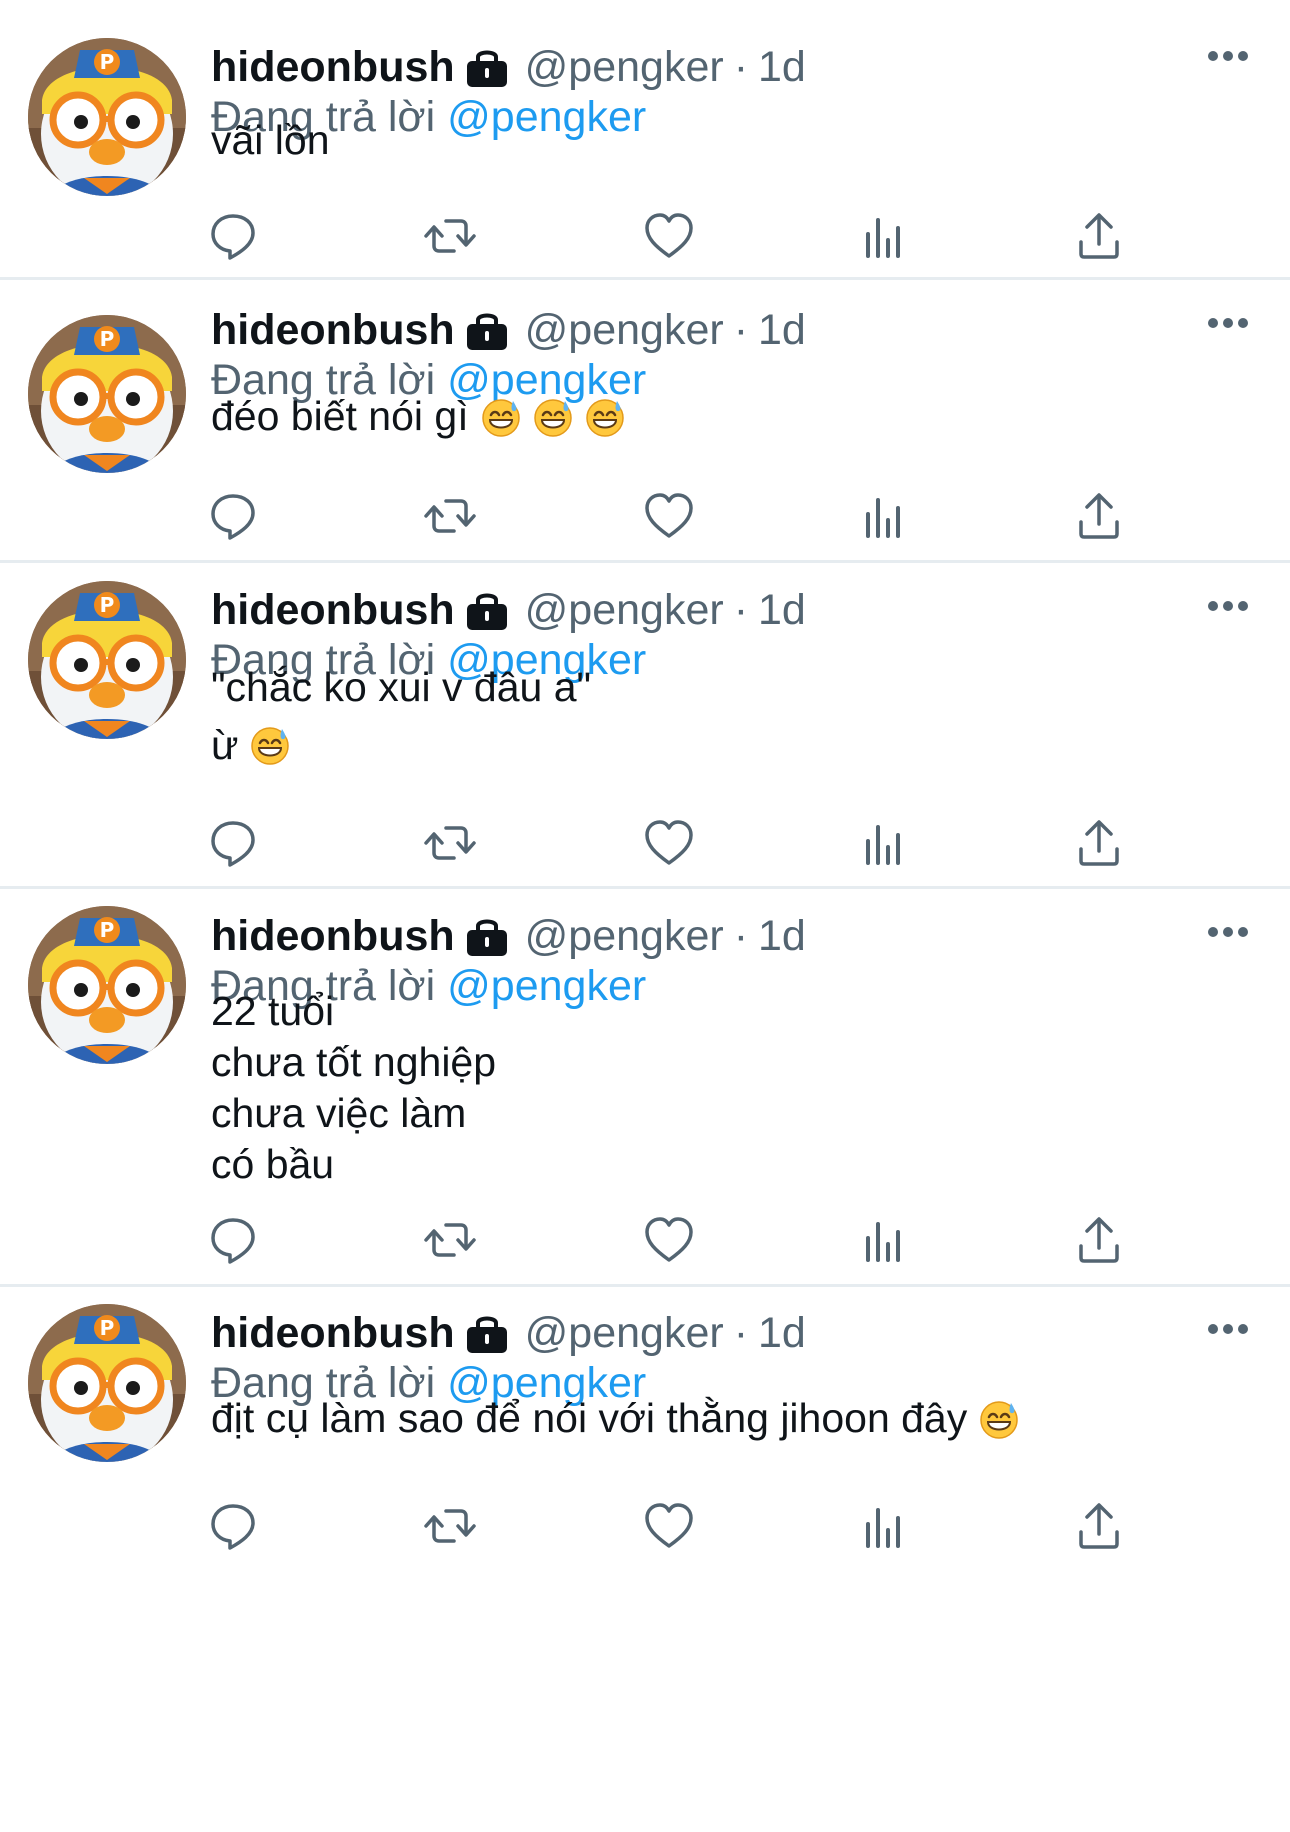 Image resolution: width=1290 pixels, height=1832 pixels. I want to click on tweet-text-line: "chắc ko xui v đâu a", so click(720, 687).